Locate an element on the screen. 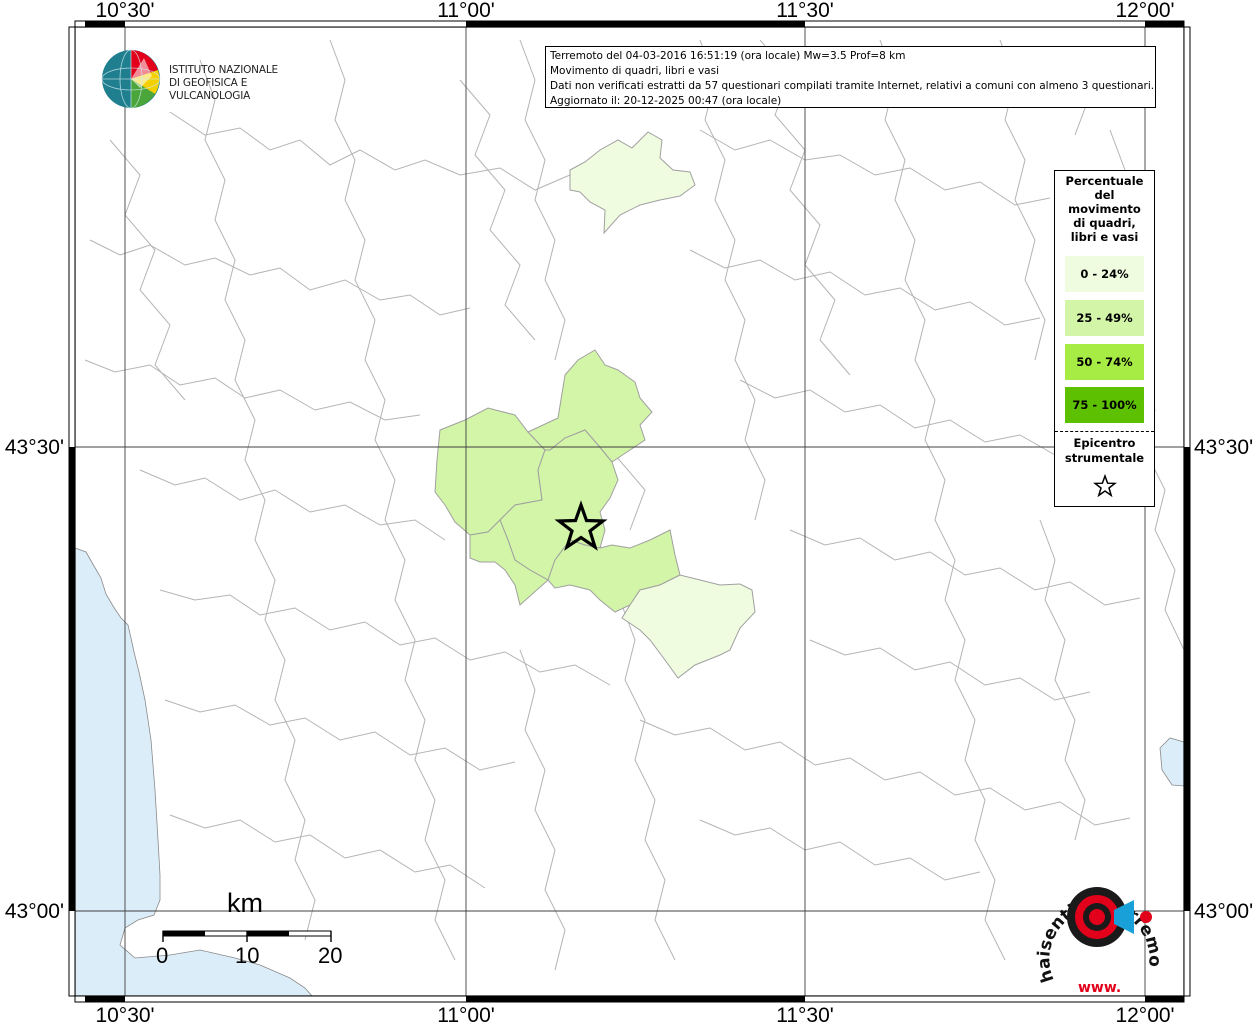 This screenshot has height=1024, width=1257. tick-right-2: 43°00' is located at coordinates (1223, 911).